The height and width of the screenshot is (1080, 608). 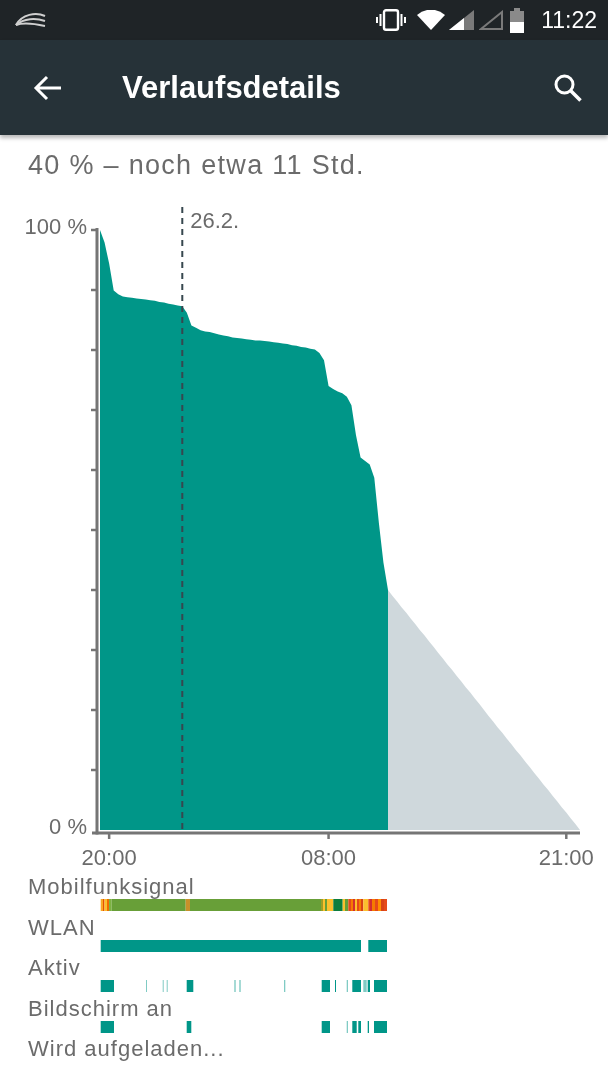 What do you see at coordinates (196, 165) in the screenshot?
I see `battery-summary: 40 % – noch etwa 11 Std.` at bounding box center [196, 165].